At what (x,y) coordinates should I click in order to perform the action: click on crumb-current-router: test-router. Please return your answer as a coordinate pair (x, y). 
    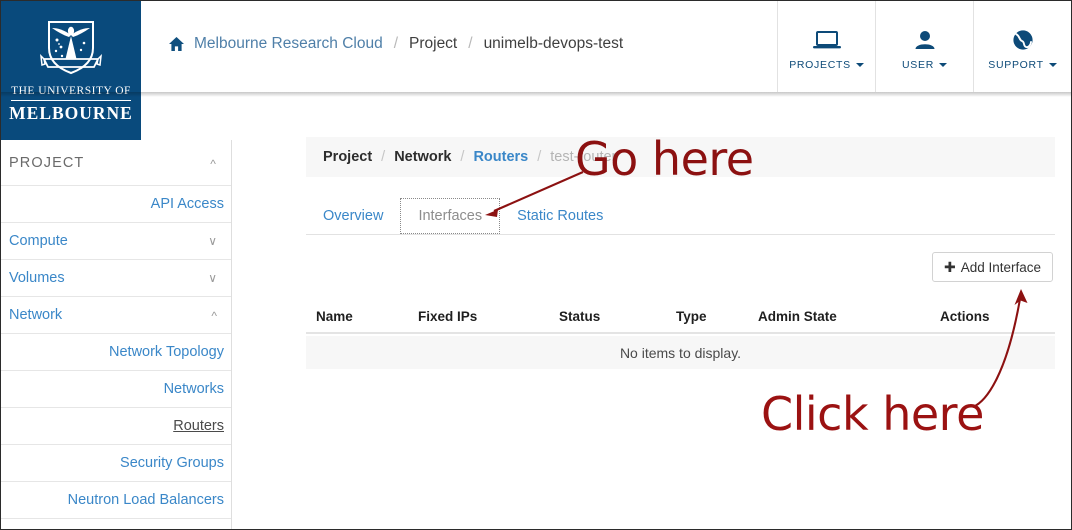
    Looking at the image, I should click on (583, 157).